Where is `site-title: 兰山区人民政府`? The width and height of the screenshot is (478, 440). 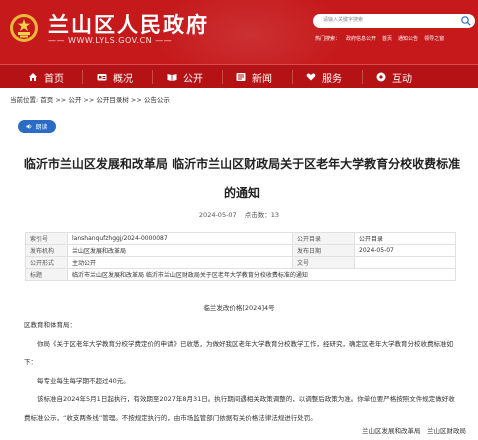 site-title: 兰山区人民政府 is located at coordinates (128, 24).